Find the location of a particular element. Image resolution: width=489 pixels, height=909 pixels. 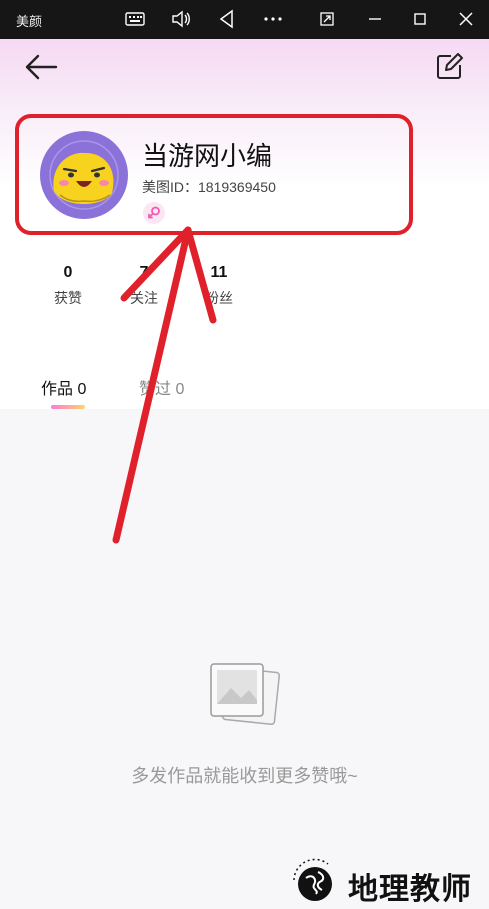

watermark-globe-logo is located at coordinates (315, 883).